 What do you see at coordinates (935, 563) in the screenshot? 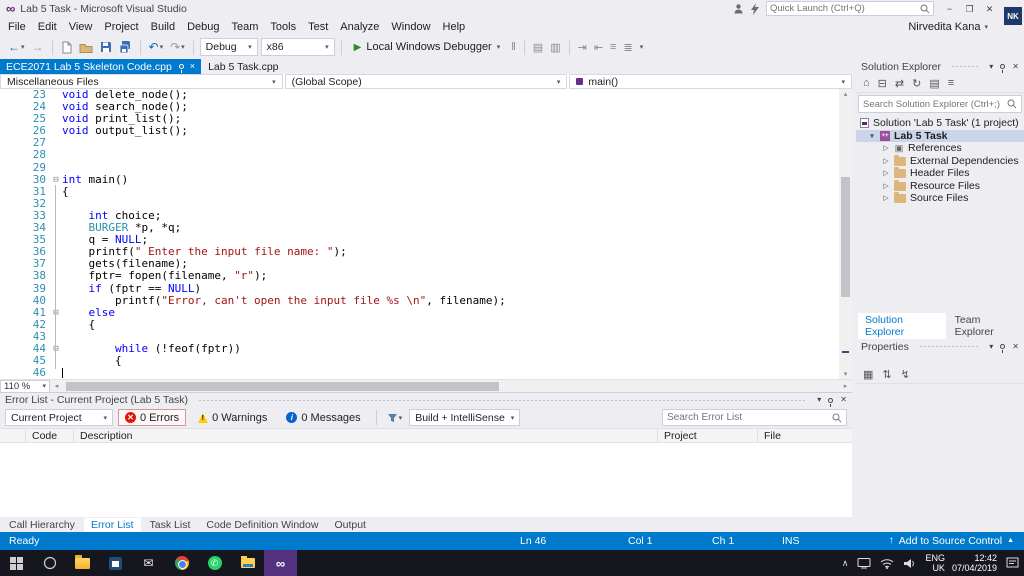
I see `language-indicator: ENG UK` at bounding box center [935, 563].